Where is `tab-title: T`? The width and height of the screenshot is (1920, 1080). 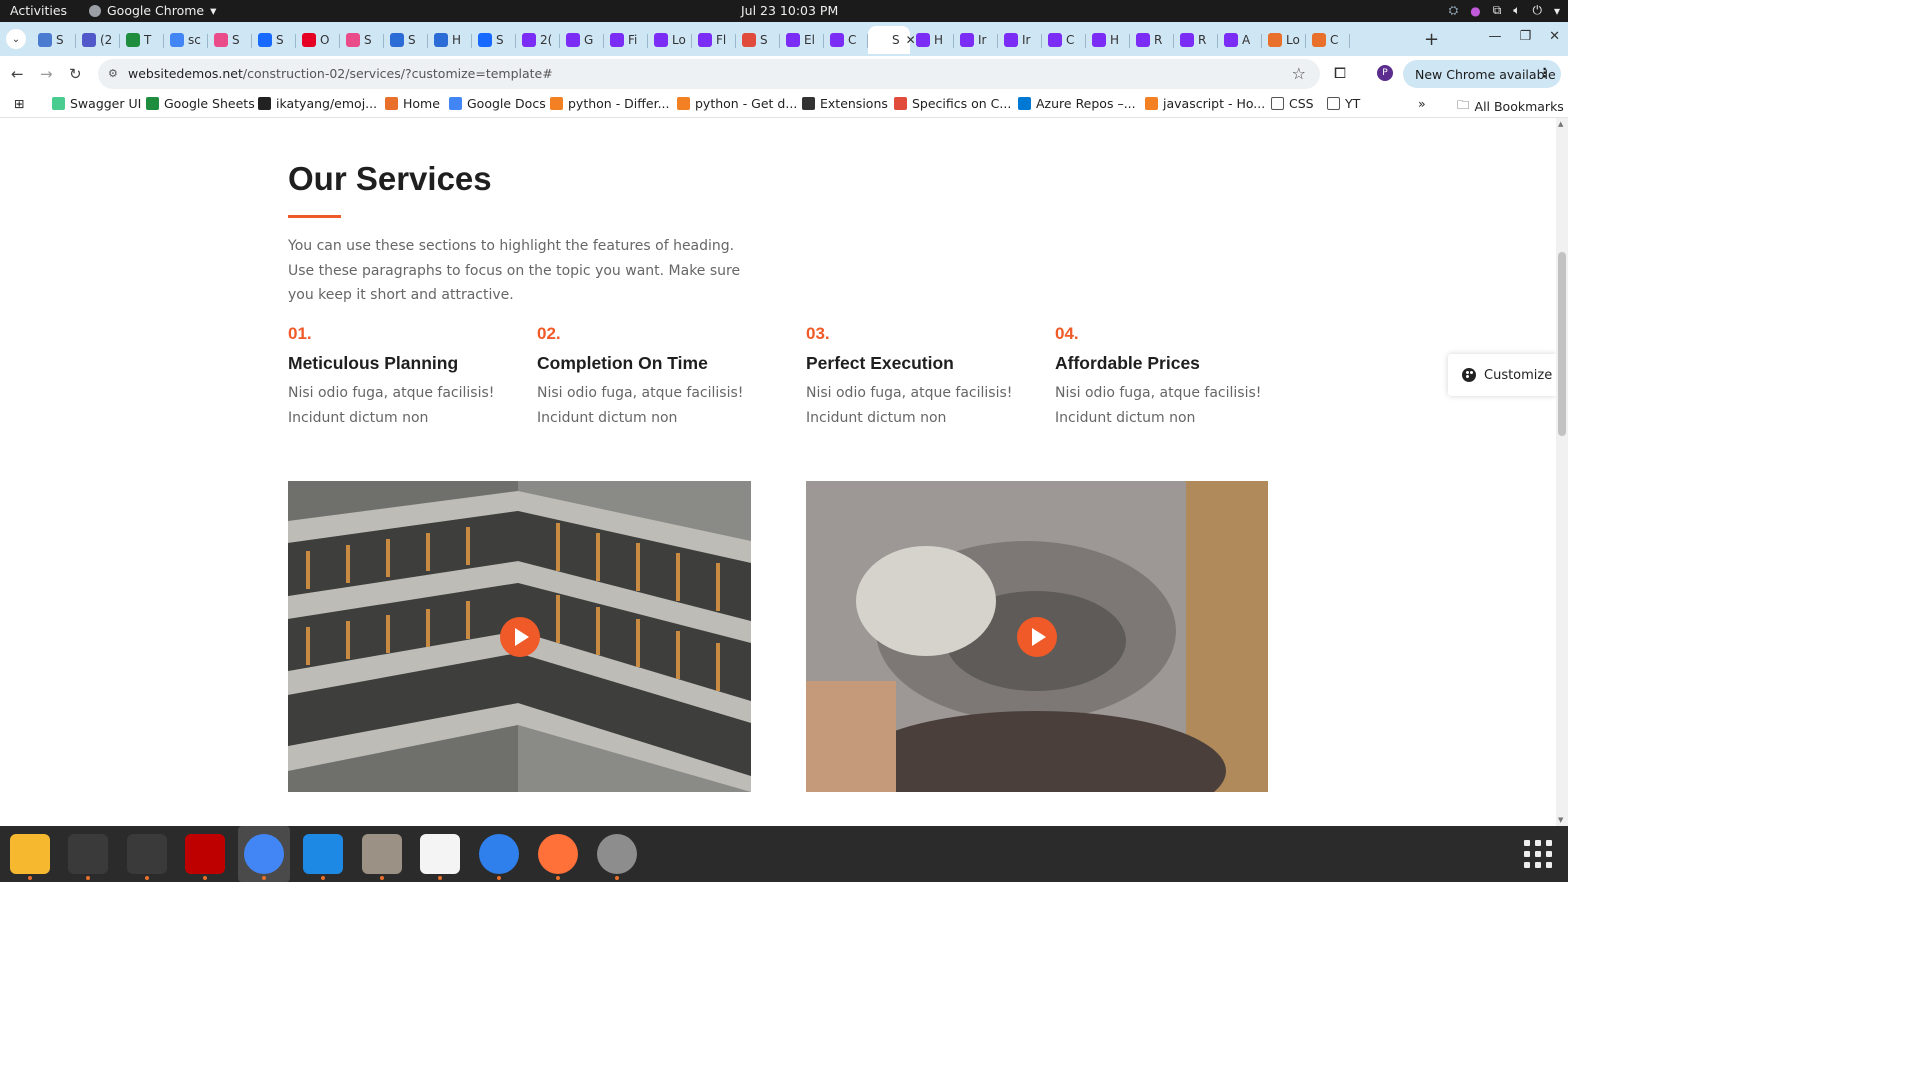
tab-title: T is located at coordinates (148, 40).